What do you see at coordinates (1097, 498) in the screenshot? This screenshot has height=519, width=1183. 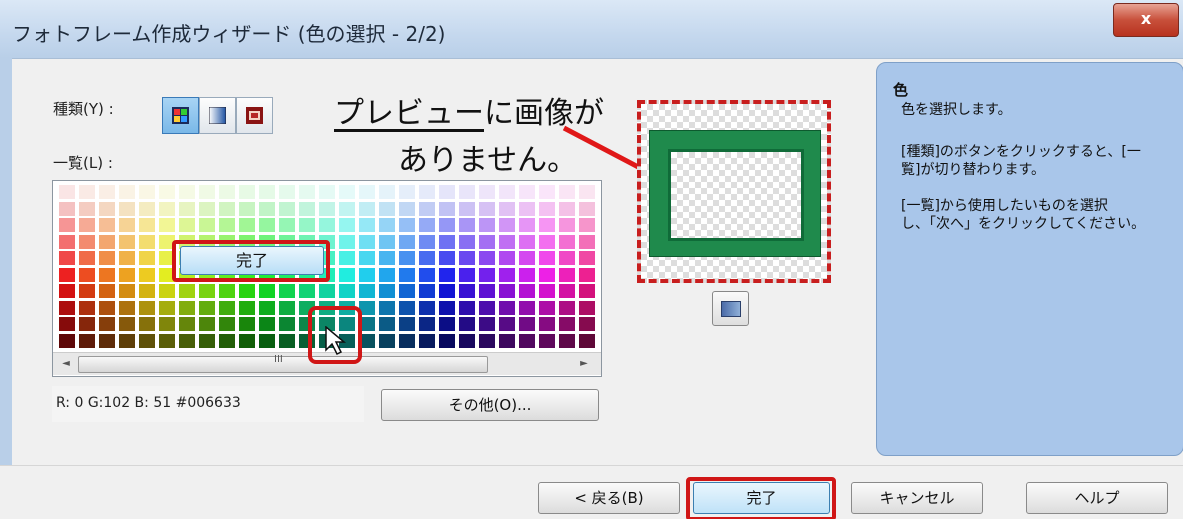 I see `help-button: ヘルプ` at bounding box center [1097, 498].